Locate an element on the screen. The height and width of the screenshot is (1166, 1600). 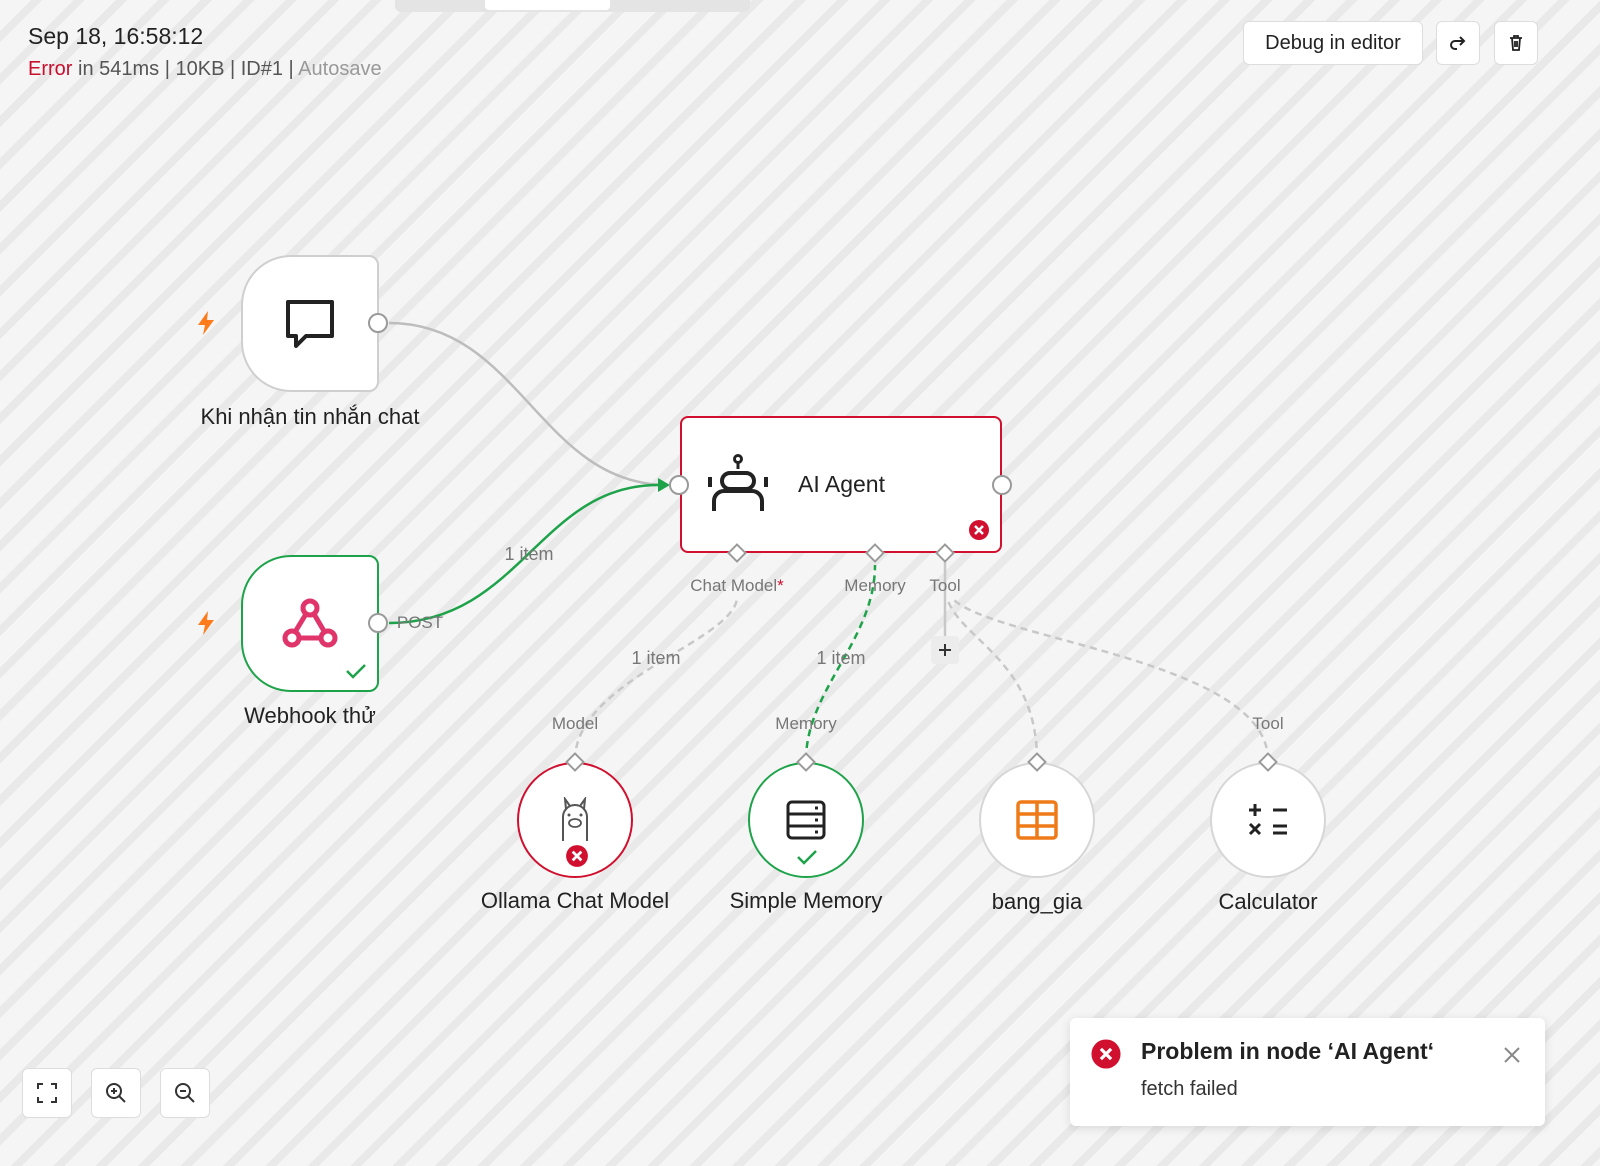
node-simple-memory is located at coordinates (806, 820).